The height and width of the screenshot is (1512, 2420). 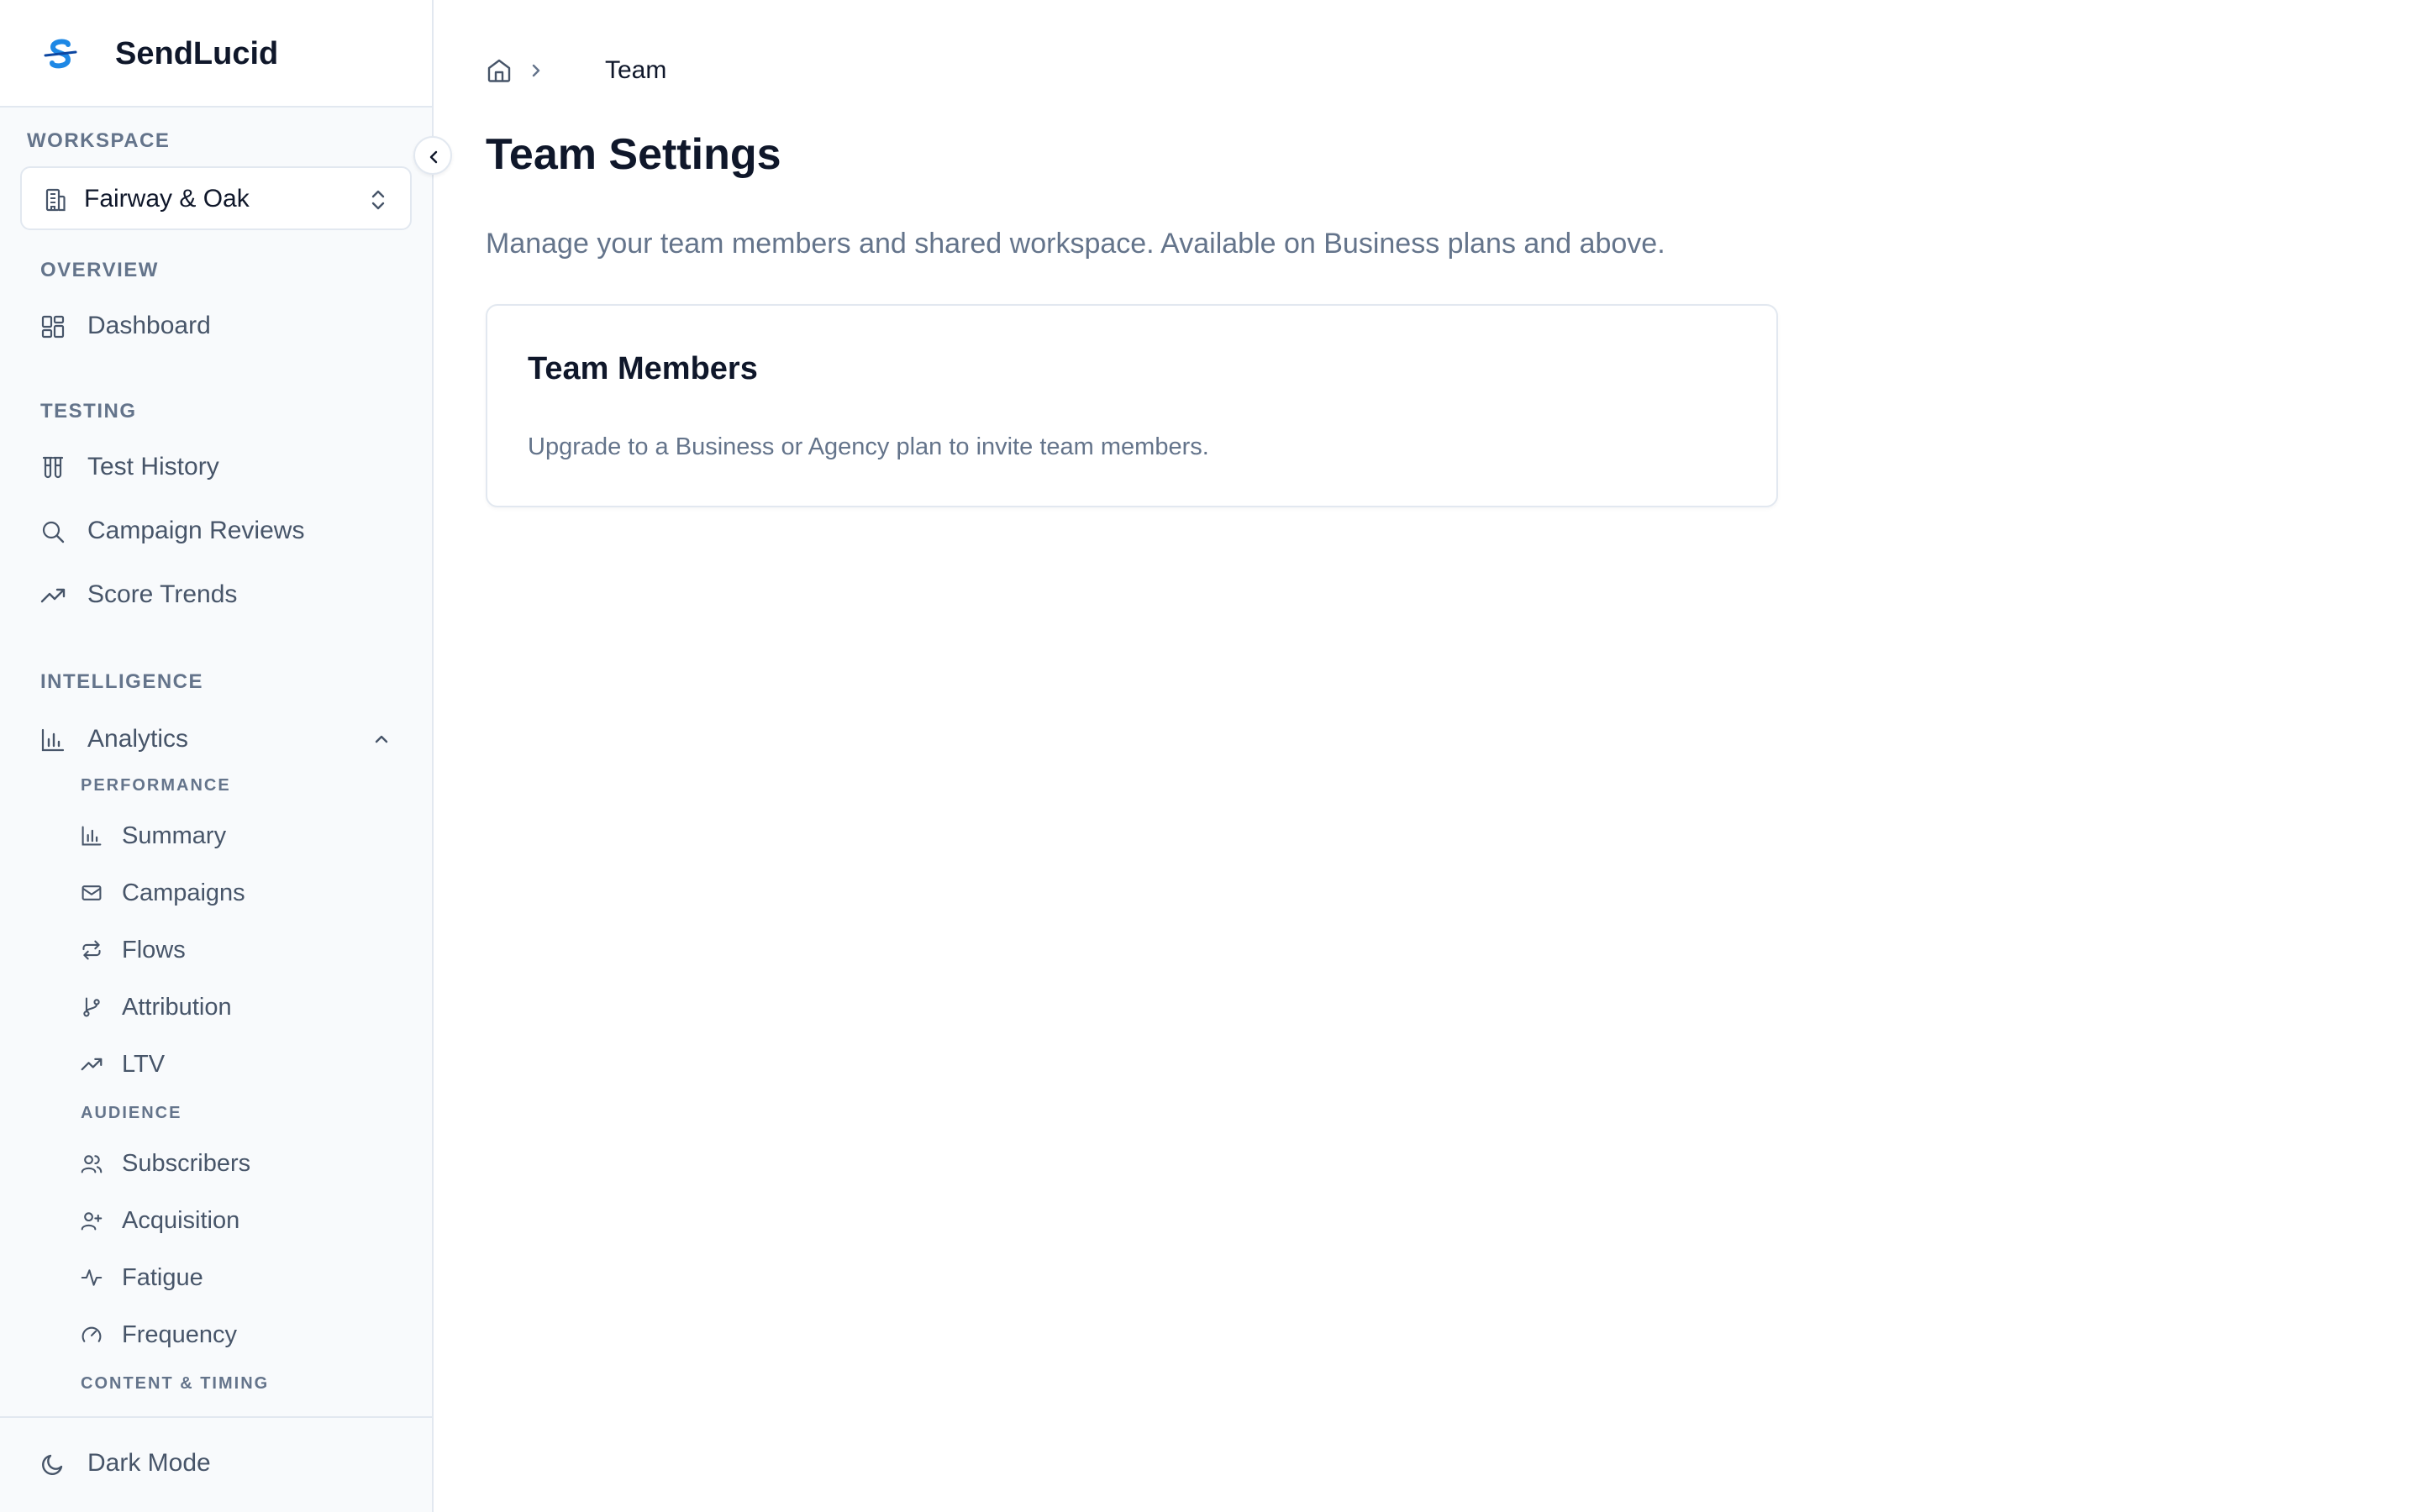 I want to click on sidebar-subitem-campaigns: Campaigns, so click(x=240, y=893).